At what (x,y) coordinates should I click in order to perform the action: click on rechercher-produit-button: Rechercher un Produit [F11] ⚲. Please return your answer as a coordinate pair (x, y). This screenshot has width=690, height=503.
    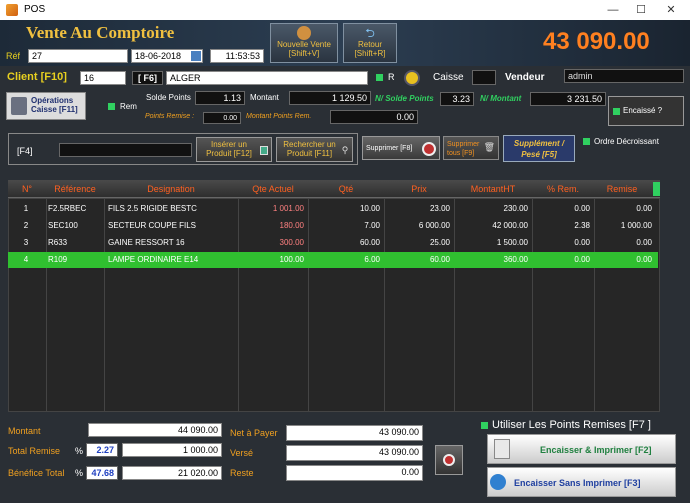
    Looking at the image, I should click on (314, 149).